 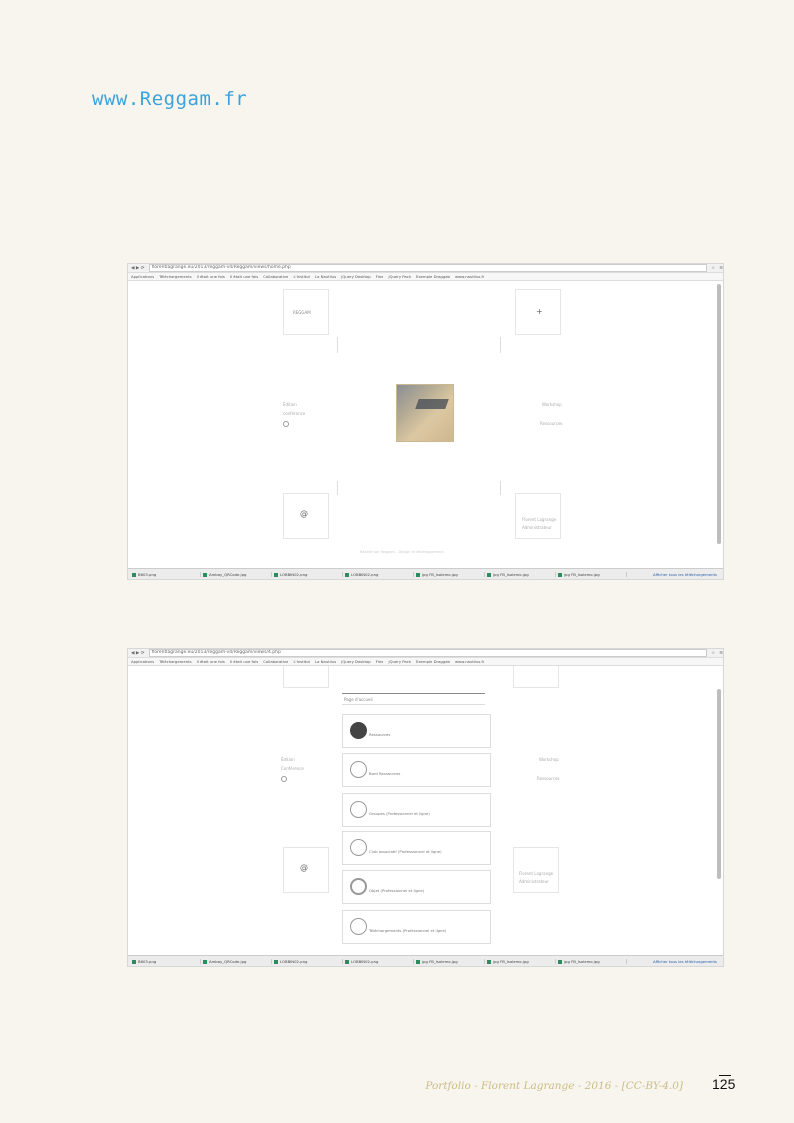 What do you see at coordinates (416, 887) in the screenshot?
I see `menu-panel: Objet (Professionnel et ligne)` at bounding box center [416, 887].